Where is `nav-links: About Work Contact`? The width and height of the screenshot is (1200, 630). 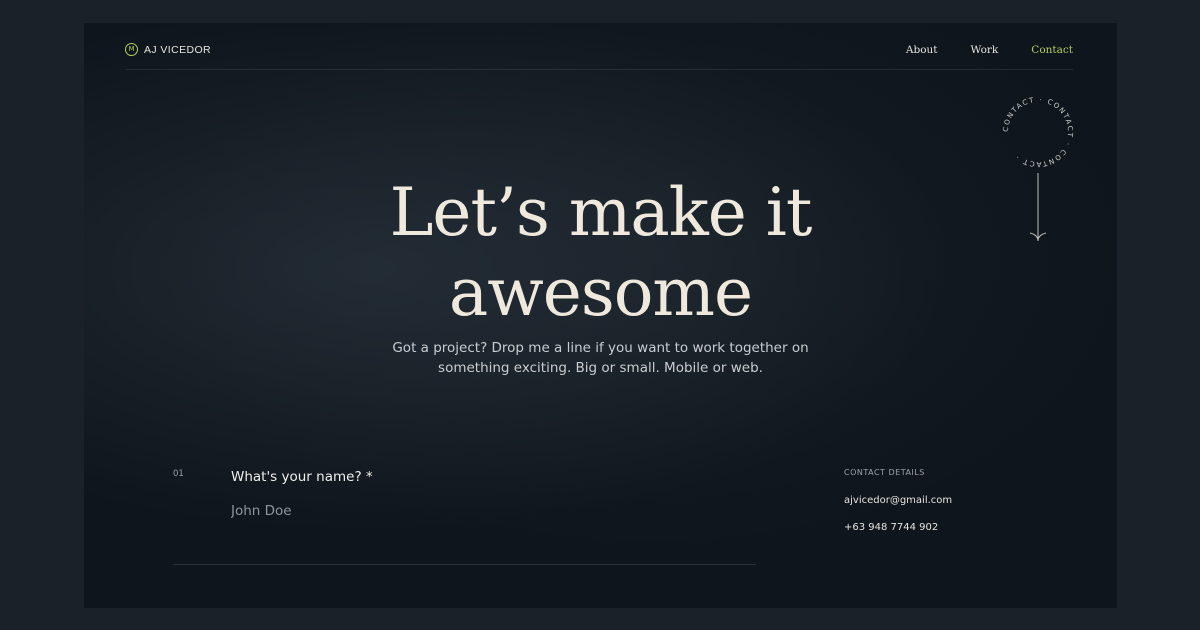
nav-links: About Work Contact is located at coordinates (989, 50).